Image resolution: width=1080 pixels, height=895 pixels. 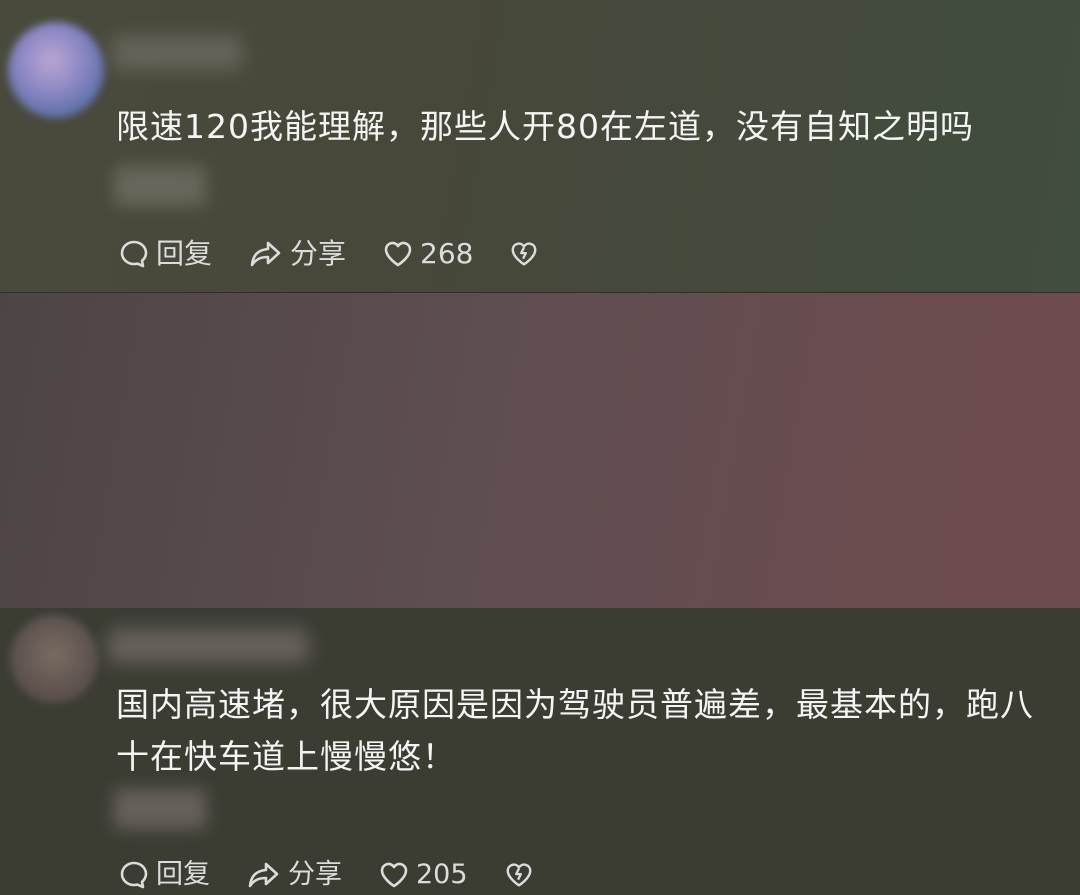 What do you see at coordinates (545, 126) in the screenshot?
I see `comment-text: 限速120我能理解，那些人开80在左道，没有自知之明吗` at bounding box center [545, 126].